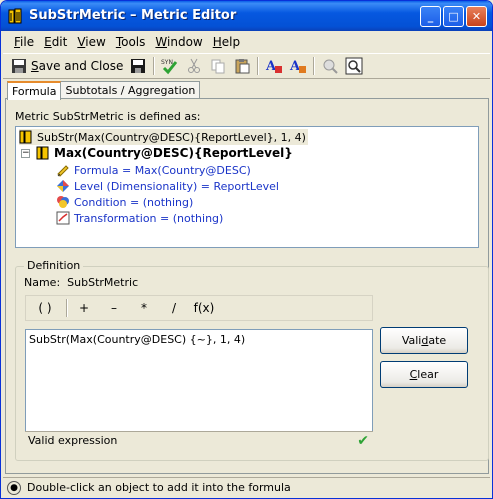  I want to click on search-button, so click(330, 66).